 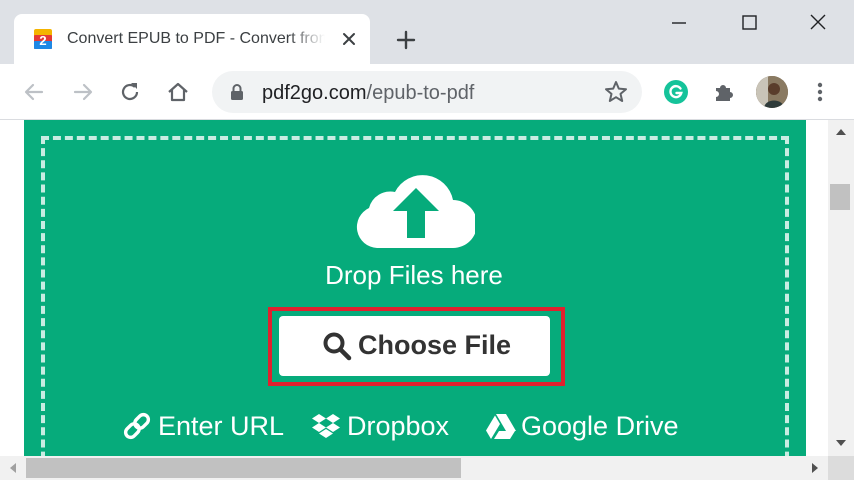 What do you see at coordinates (414, 275) in the screenshot?
I see `drop-files-text: Drop Files here` at bounding box center [414, 275].